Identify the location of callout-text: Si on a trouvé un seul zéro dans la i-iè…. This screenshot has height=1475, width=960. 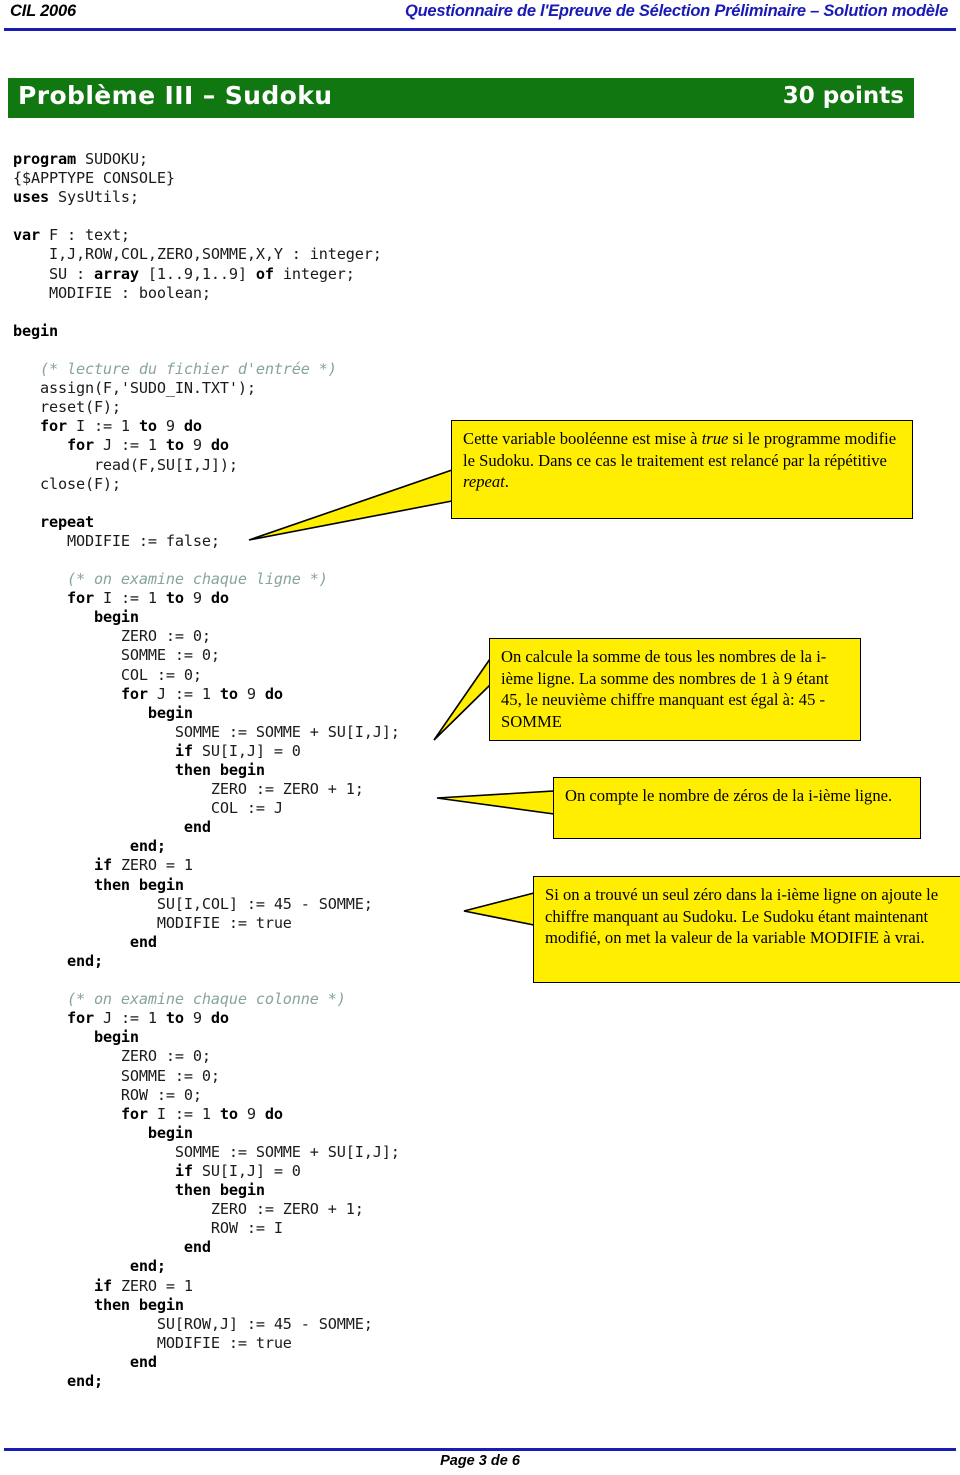
(742, 916).